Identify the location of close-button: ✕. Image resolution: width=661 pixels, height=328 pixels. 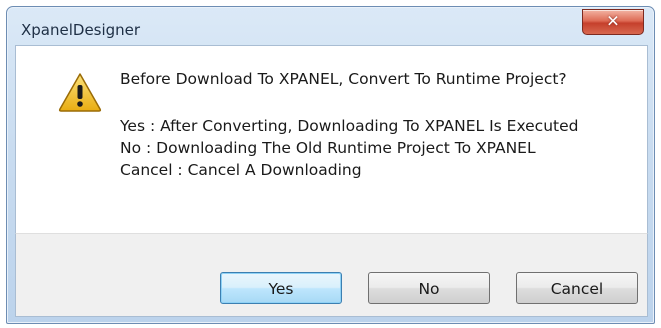
(613, 22).